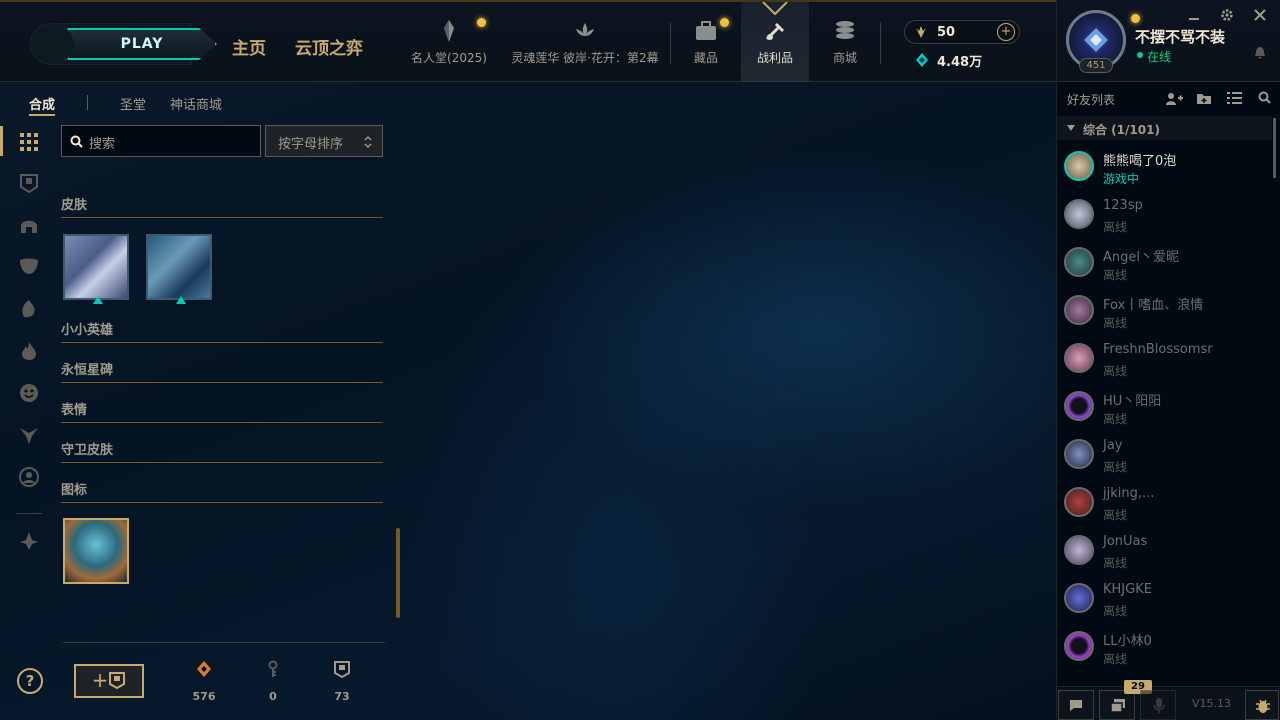 The width and height of the screenshot is (1280, 720). What do you see at coordinates (1164, 599) in the screenshot?
I see `friend-row: KHJGKE 离线` at bounding box center [1164, 599].